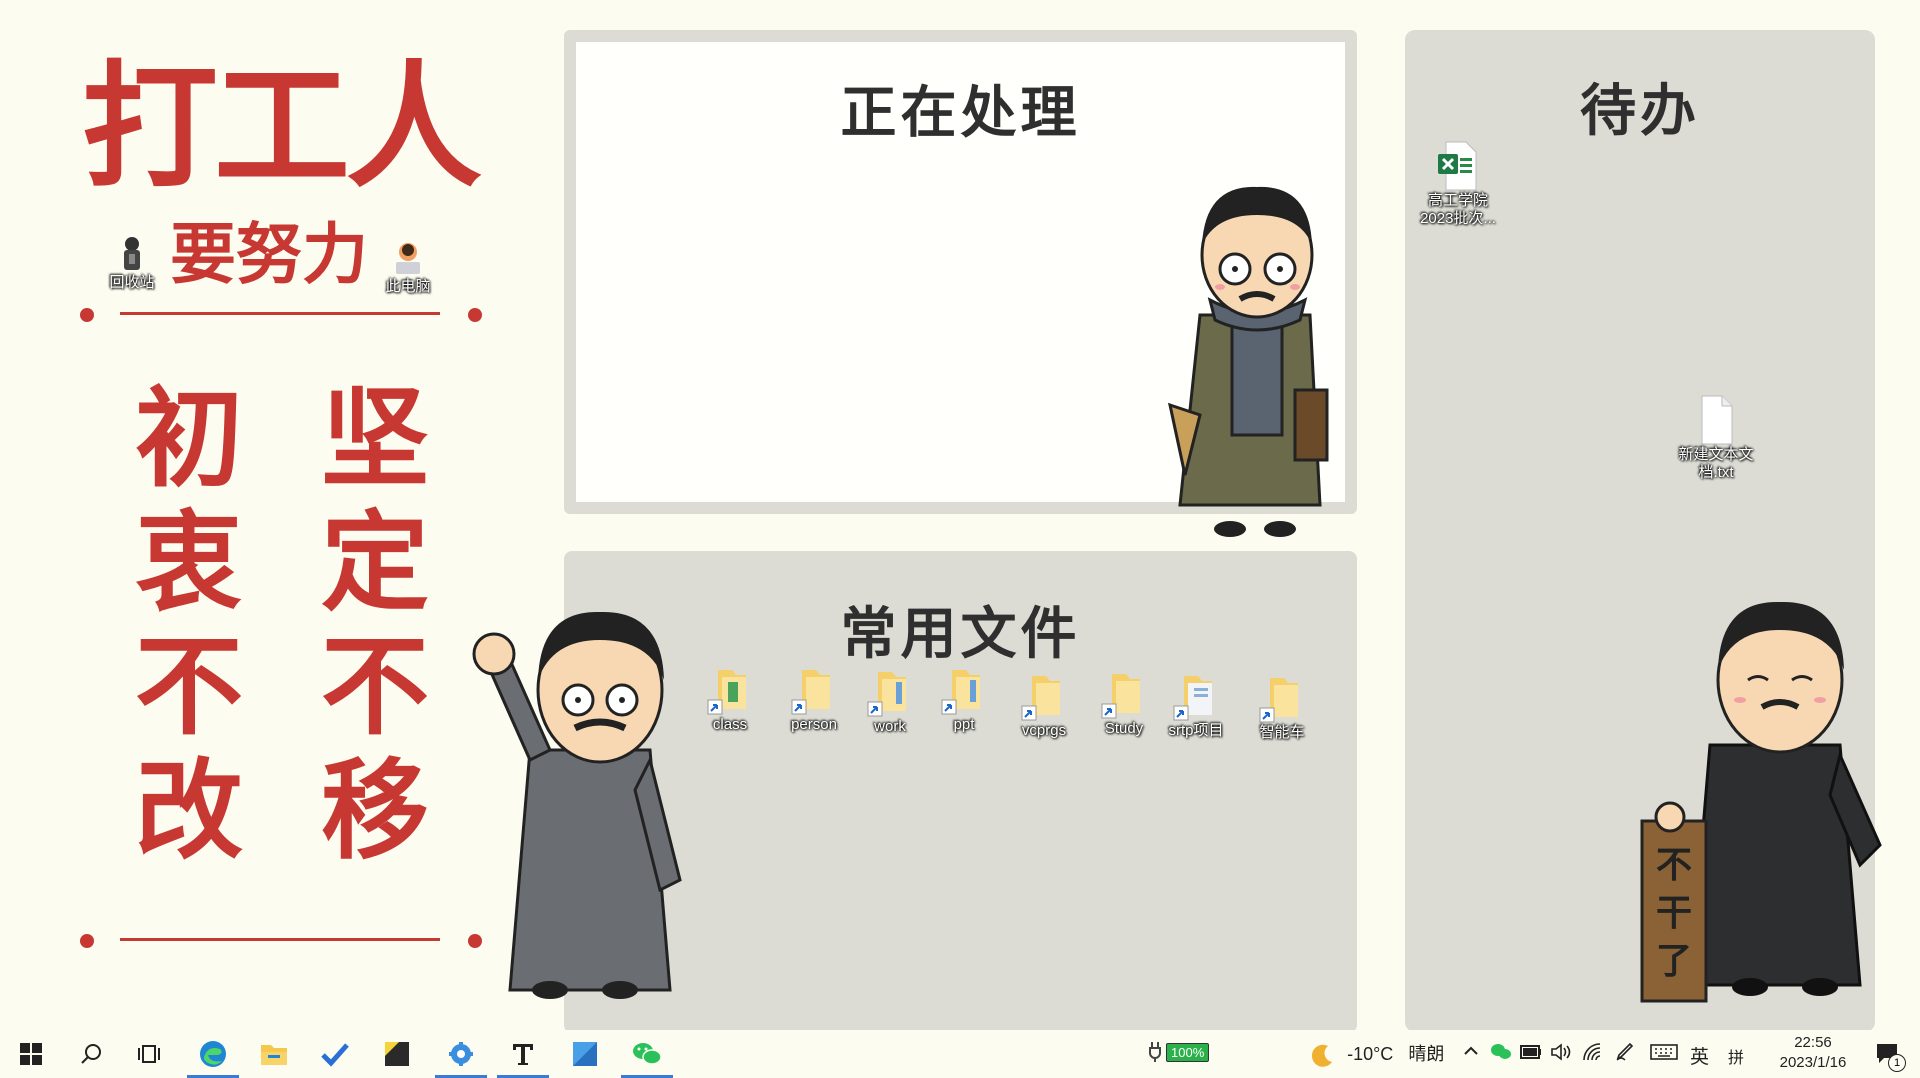  I want to click on search-button, so click(91, 1054).